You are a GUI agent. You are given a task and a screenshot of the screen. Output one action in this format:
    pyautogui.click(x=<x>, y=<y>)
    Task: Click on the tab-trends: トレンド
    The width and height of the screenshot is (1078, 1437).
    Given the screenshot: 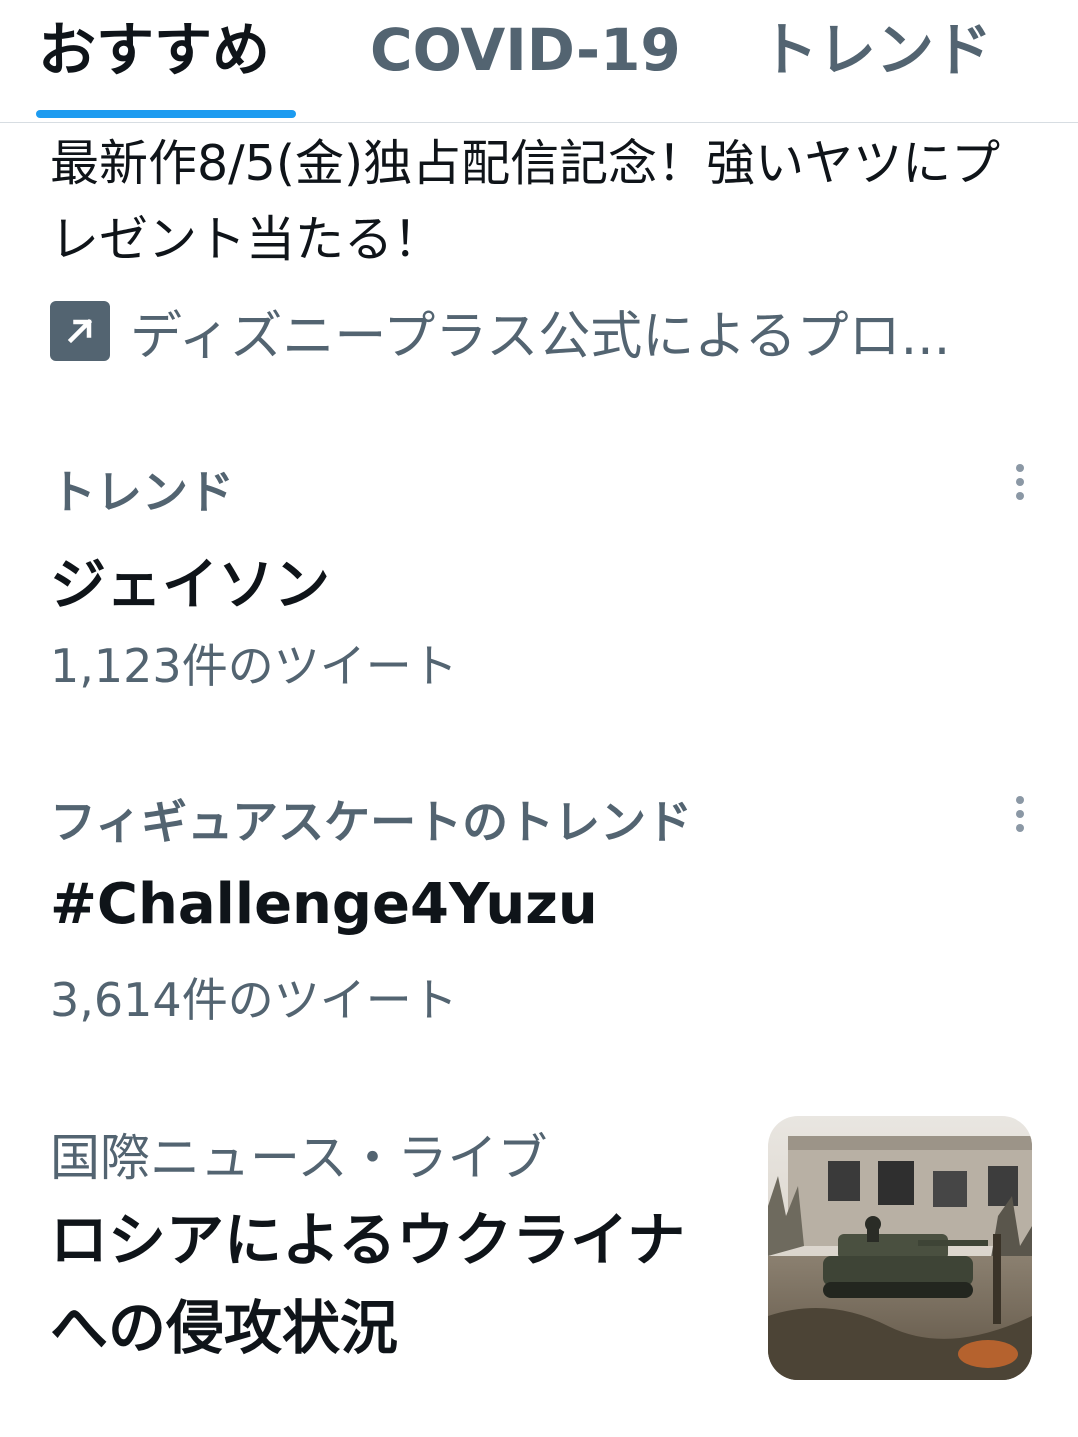 What is the action you would take?
    pyautogui.click(x=876, y=50)
    